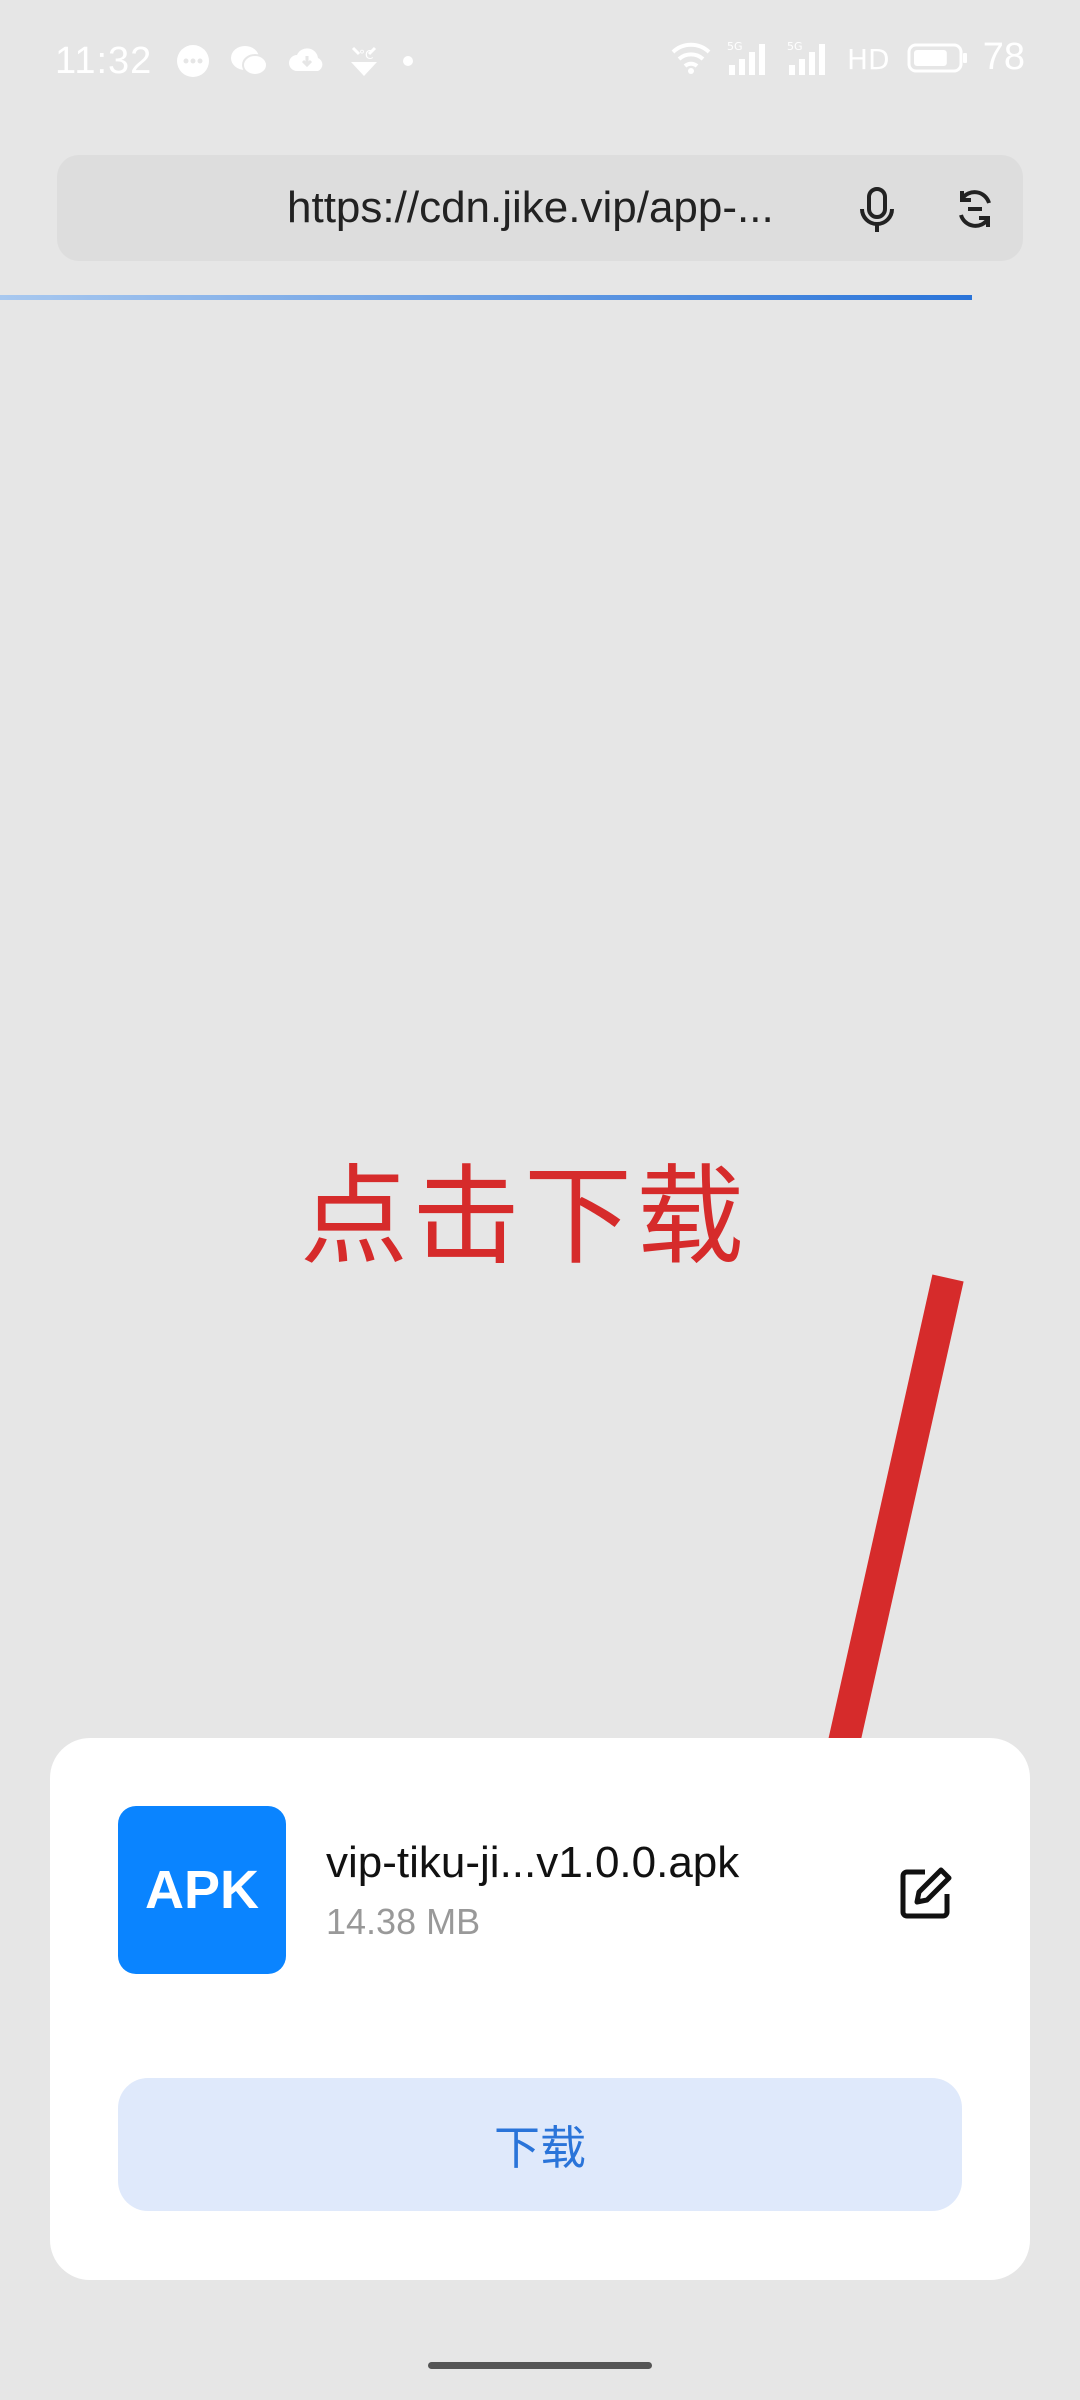 The image size is (1080, 2400). Describe the element at coordinates (691, 58) in the screenshot. I see `wifi-icon` at that location.